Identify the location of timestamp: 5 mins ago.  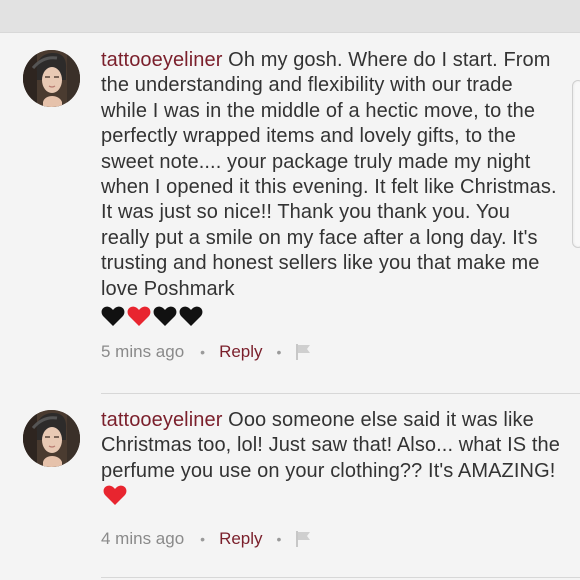
(143, 351).